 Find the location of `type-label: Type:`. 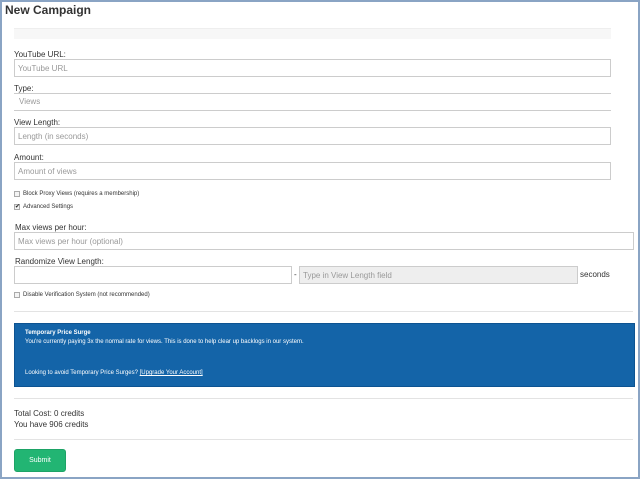

type-label: Type: is located at coordinates (24, 88).